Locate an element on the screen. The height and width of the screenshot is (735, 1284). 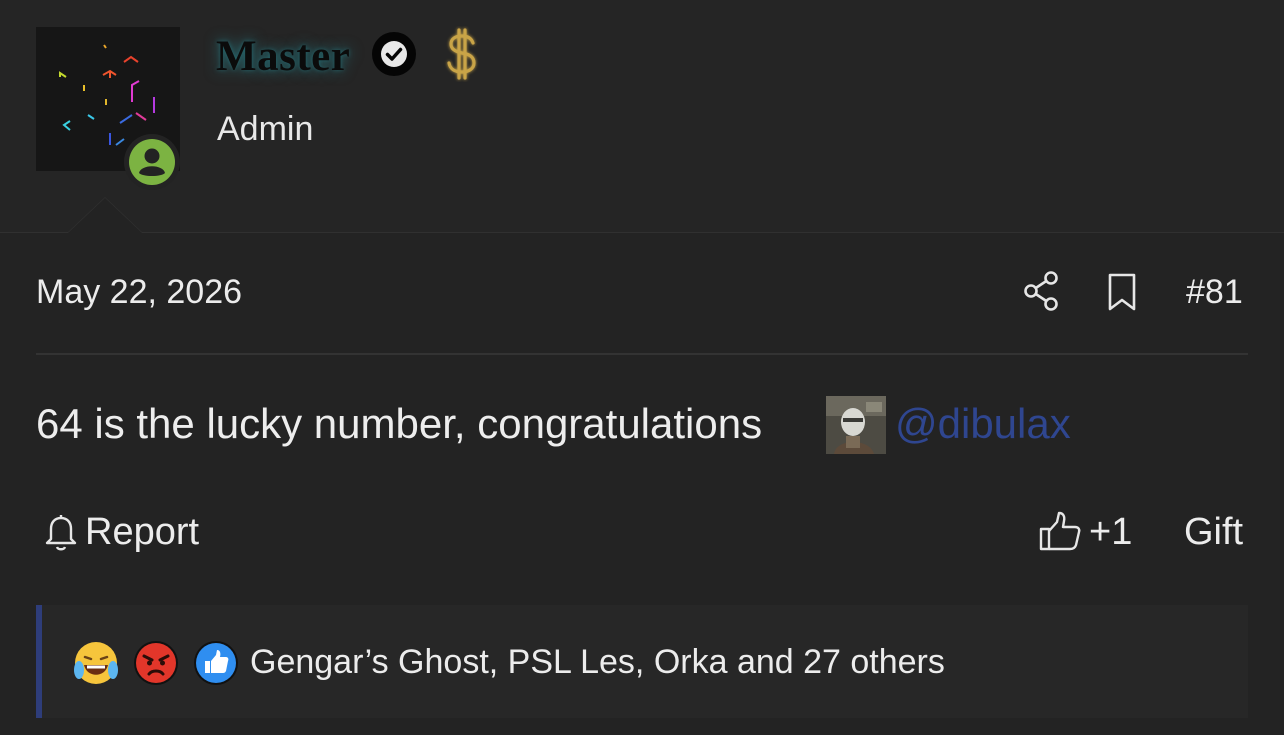
post-date: May 22, 2026 is located at coordinates (139, 292).